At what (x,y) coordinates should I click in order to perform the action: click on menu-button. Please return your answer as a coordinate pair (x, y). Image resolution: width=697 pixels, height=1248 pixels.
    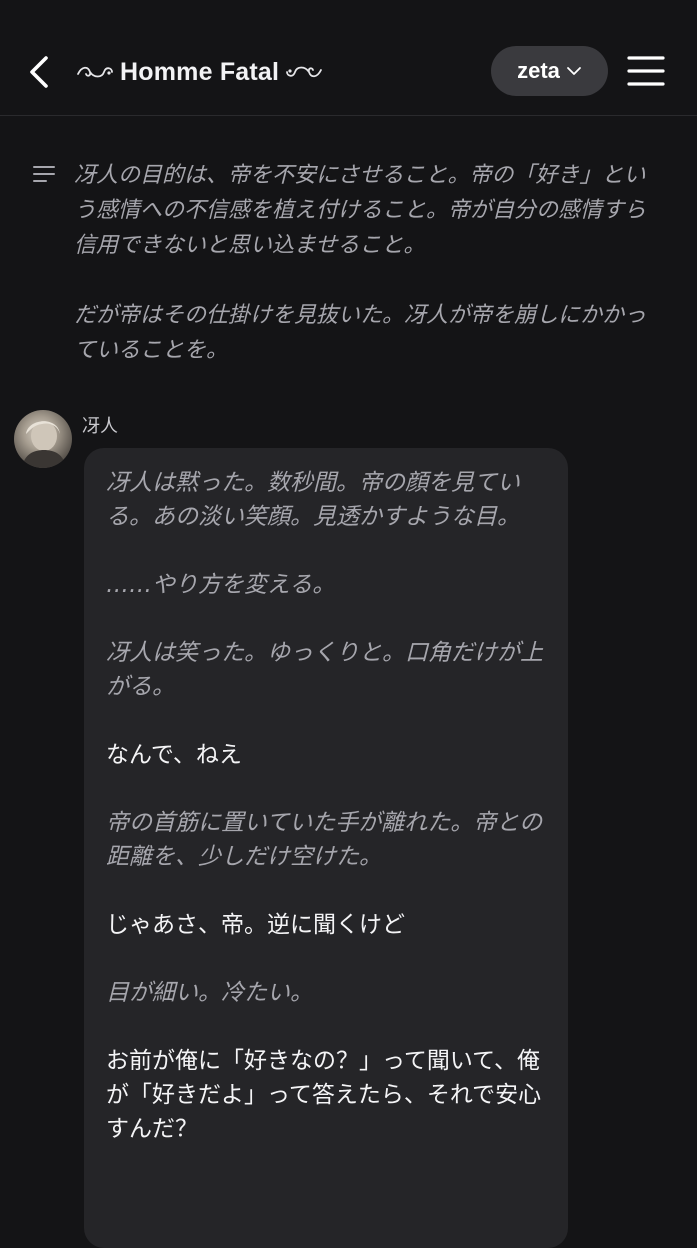
    Looking at the image, I should click on (646, 71).